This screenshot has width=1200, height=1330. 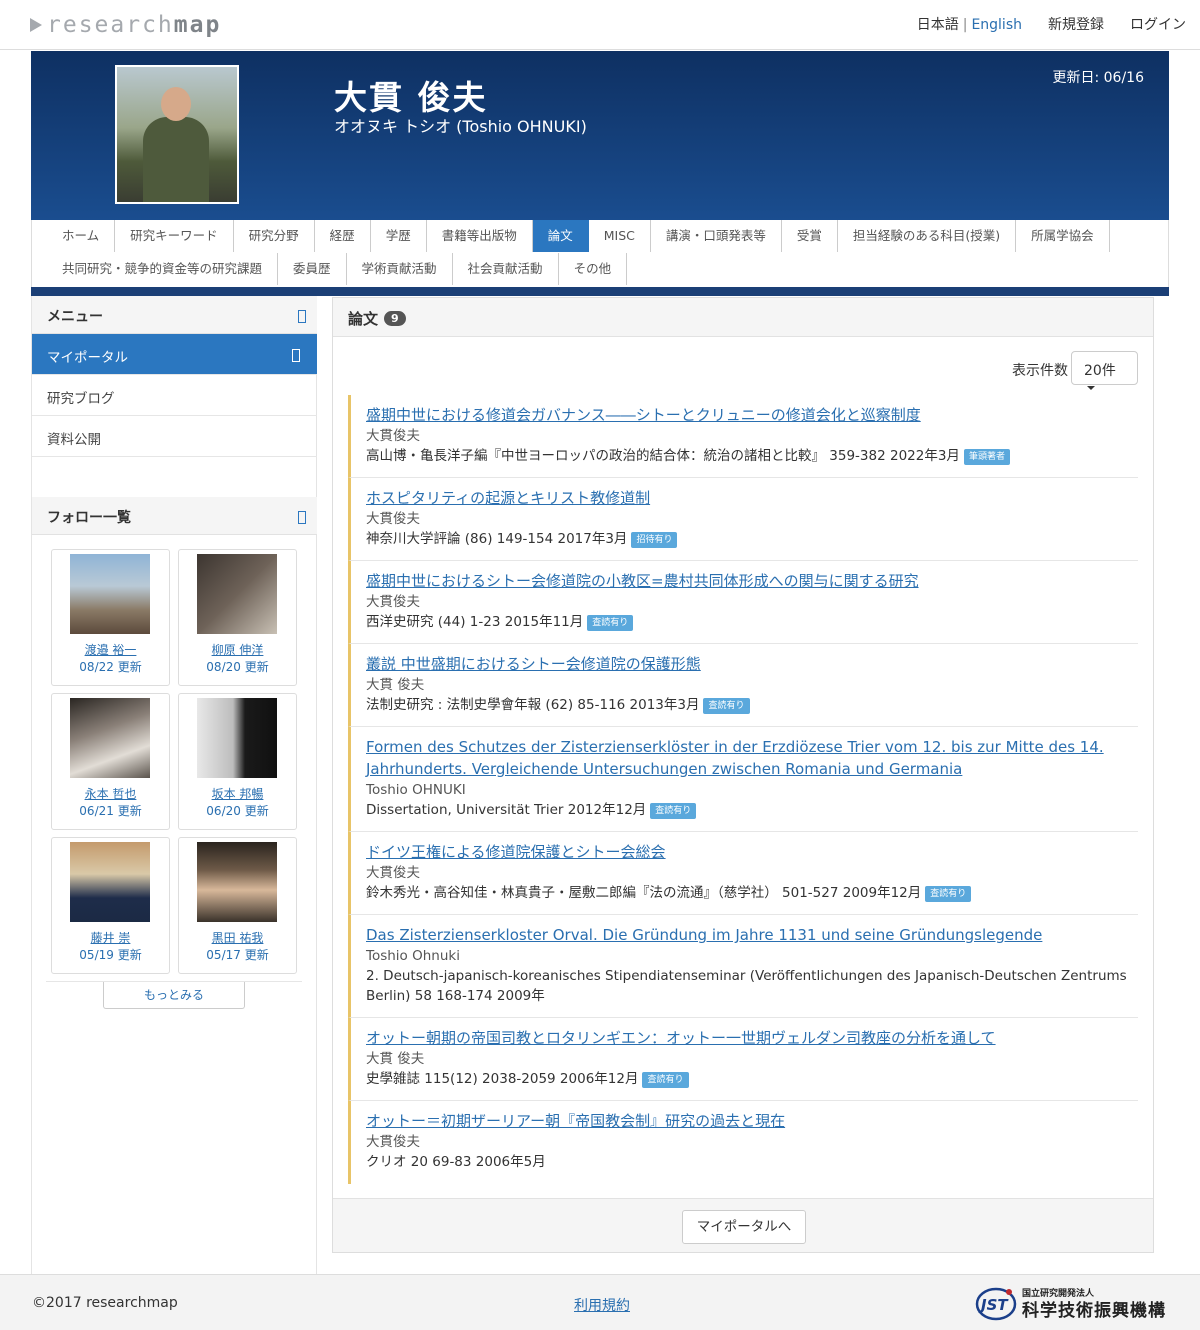 What do you see at coordinates (610, 623) in the screenshot?
I see `review-tag-badge: 査読有り` at bounding box center [610, 623].